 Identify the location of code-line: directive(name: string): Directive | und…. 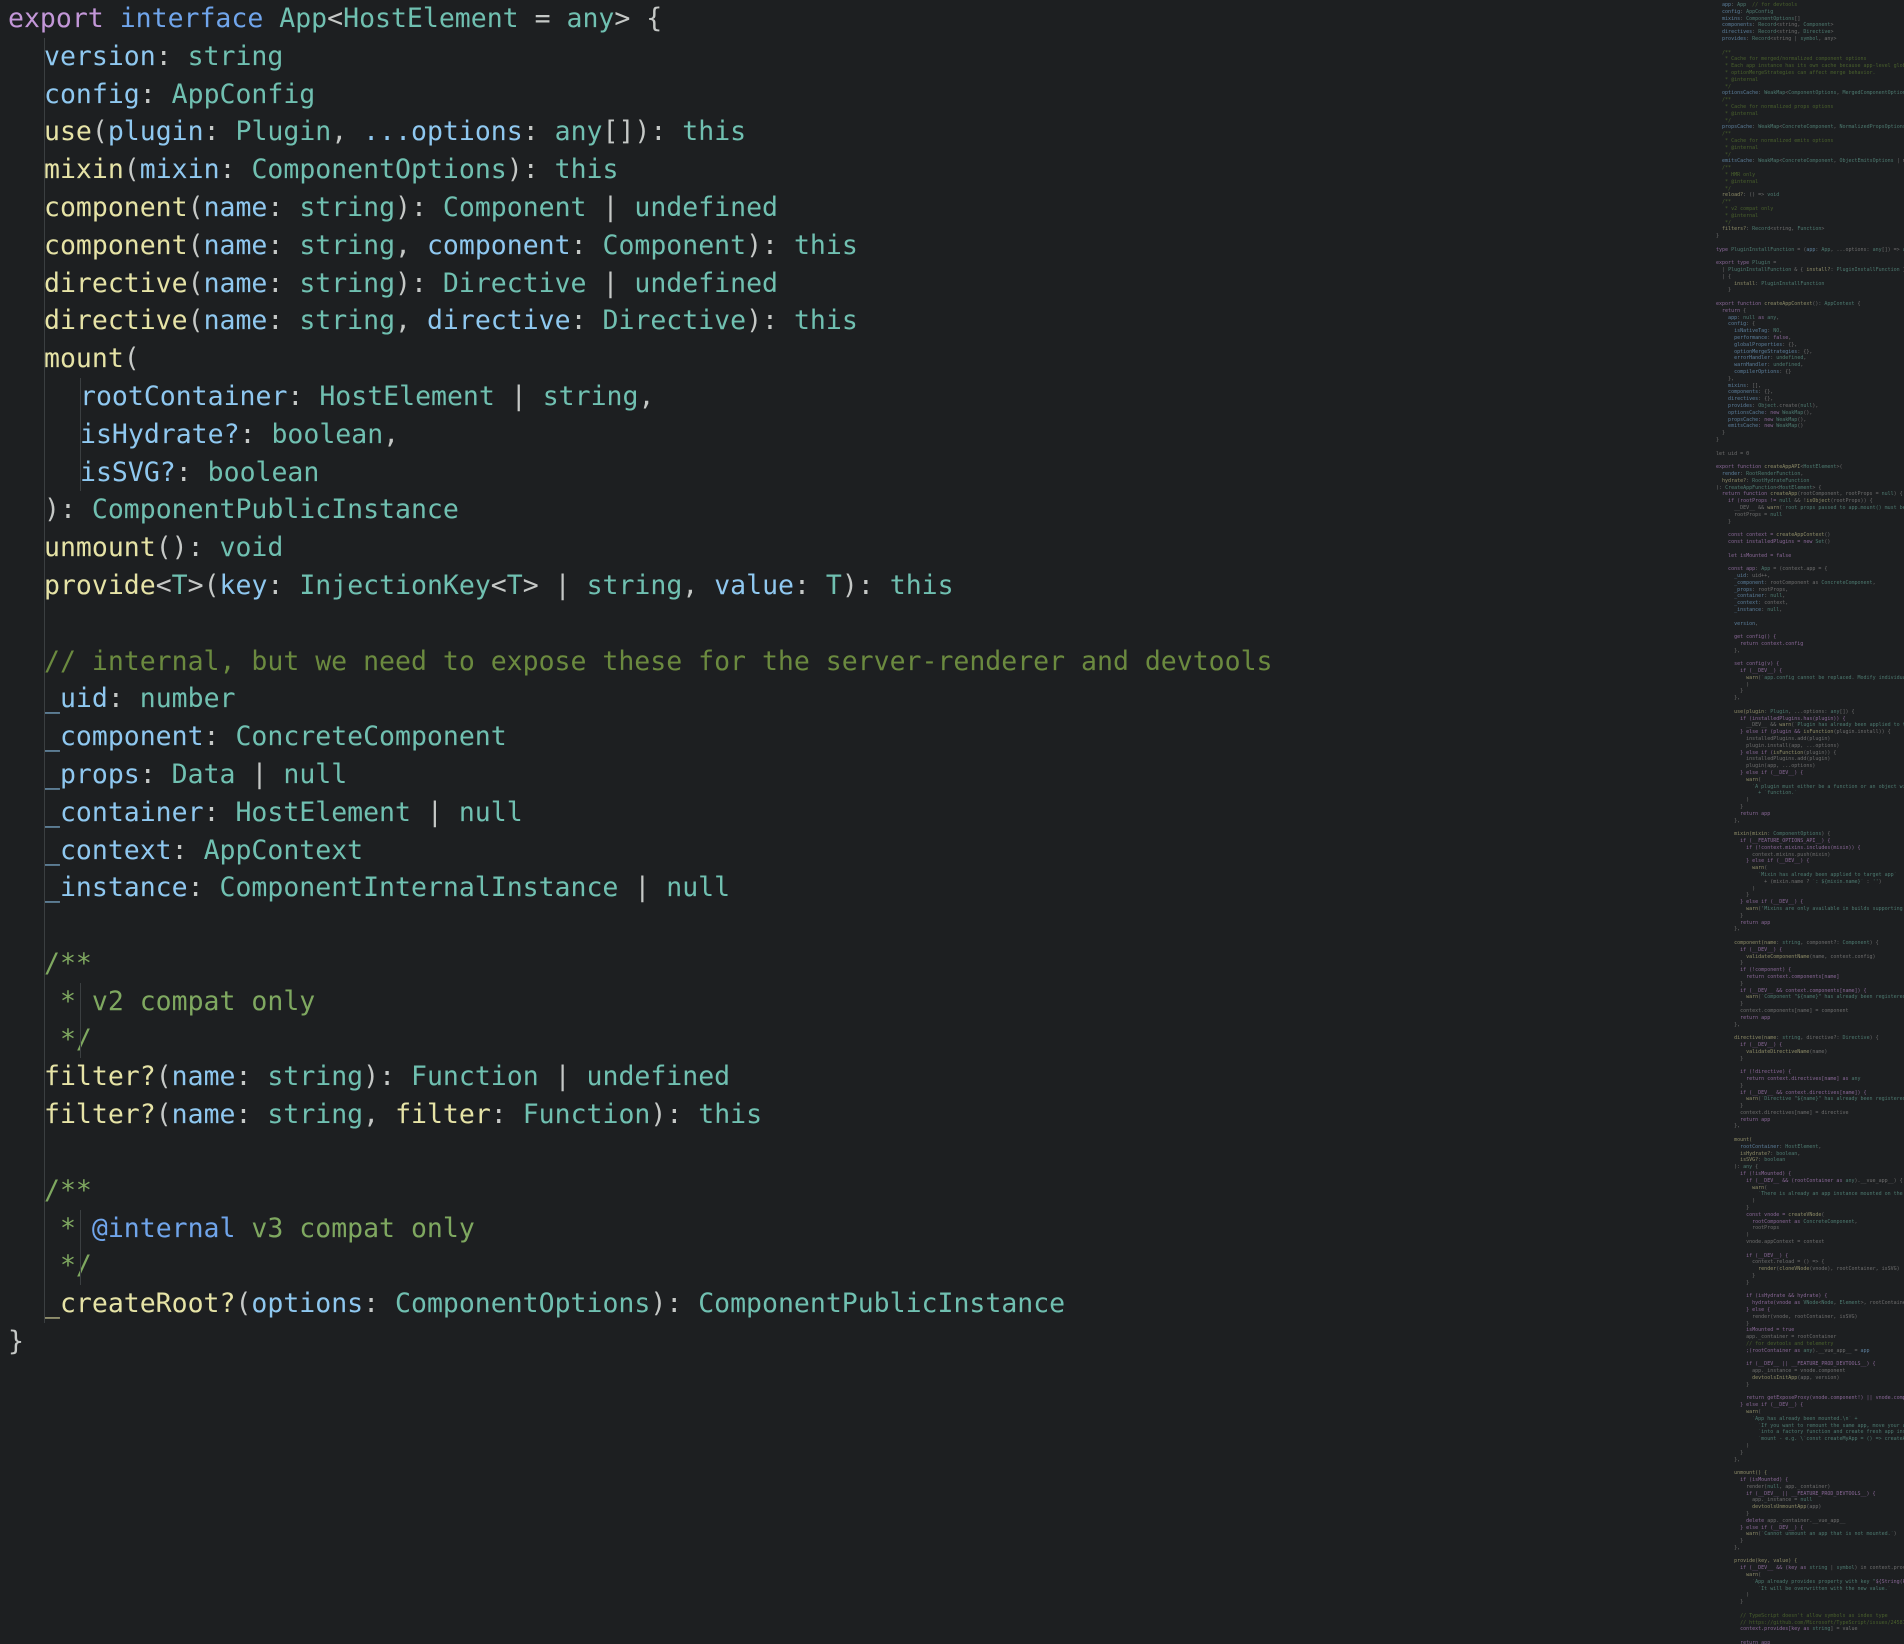
(849, 283).